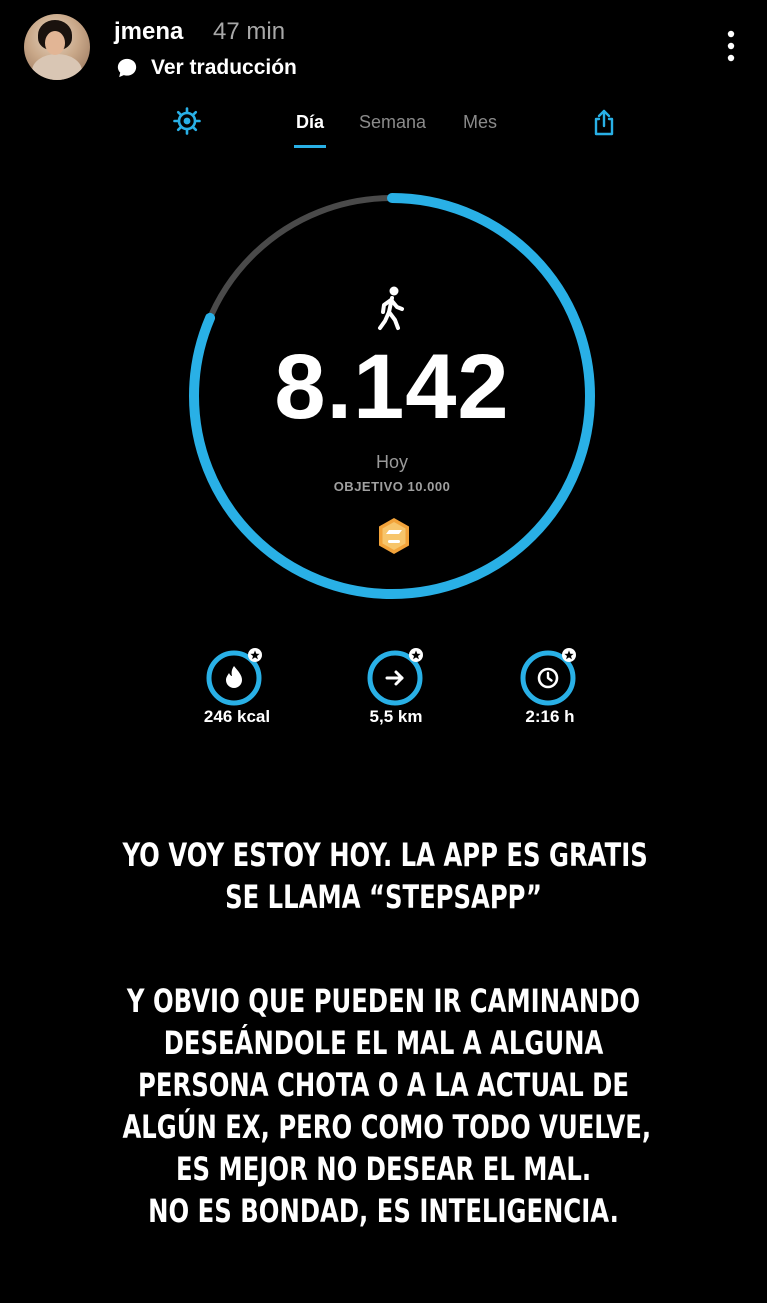  I want to click on arrow-right-icon, so click(397, 676).